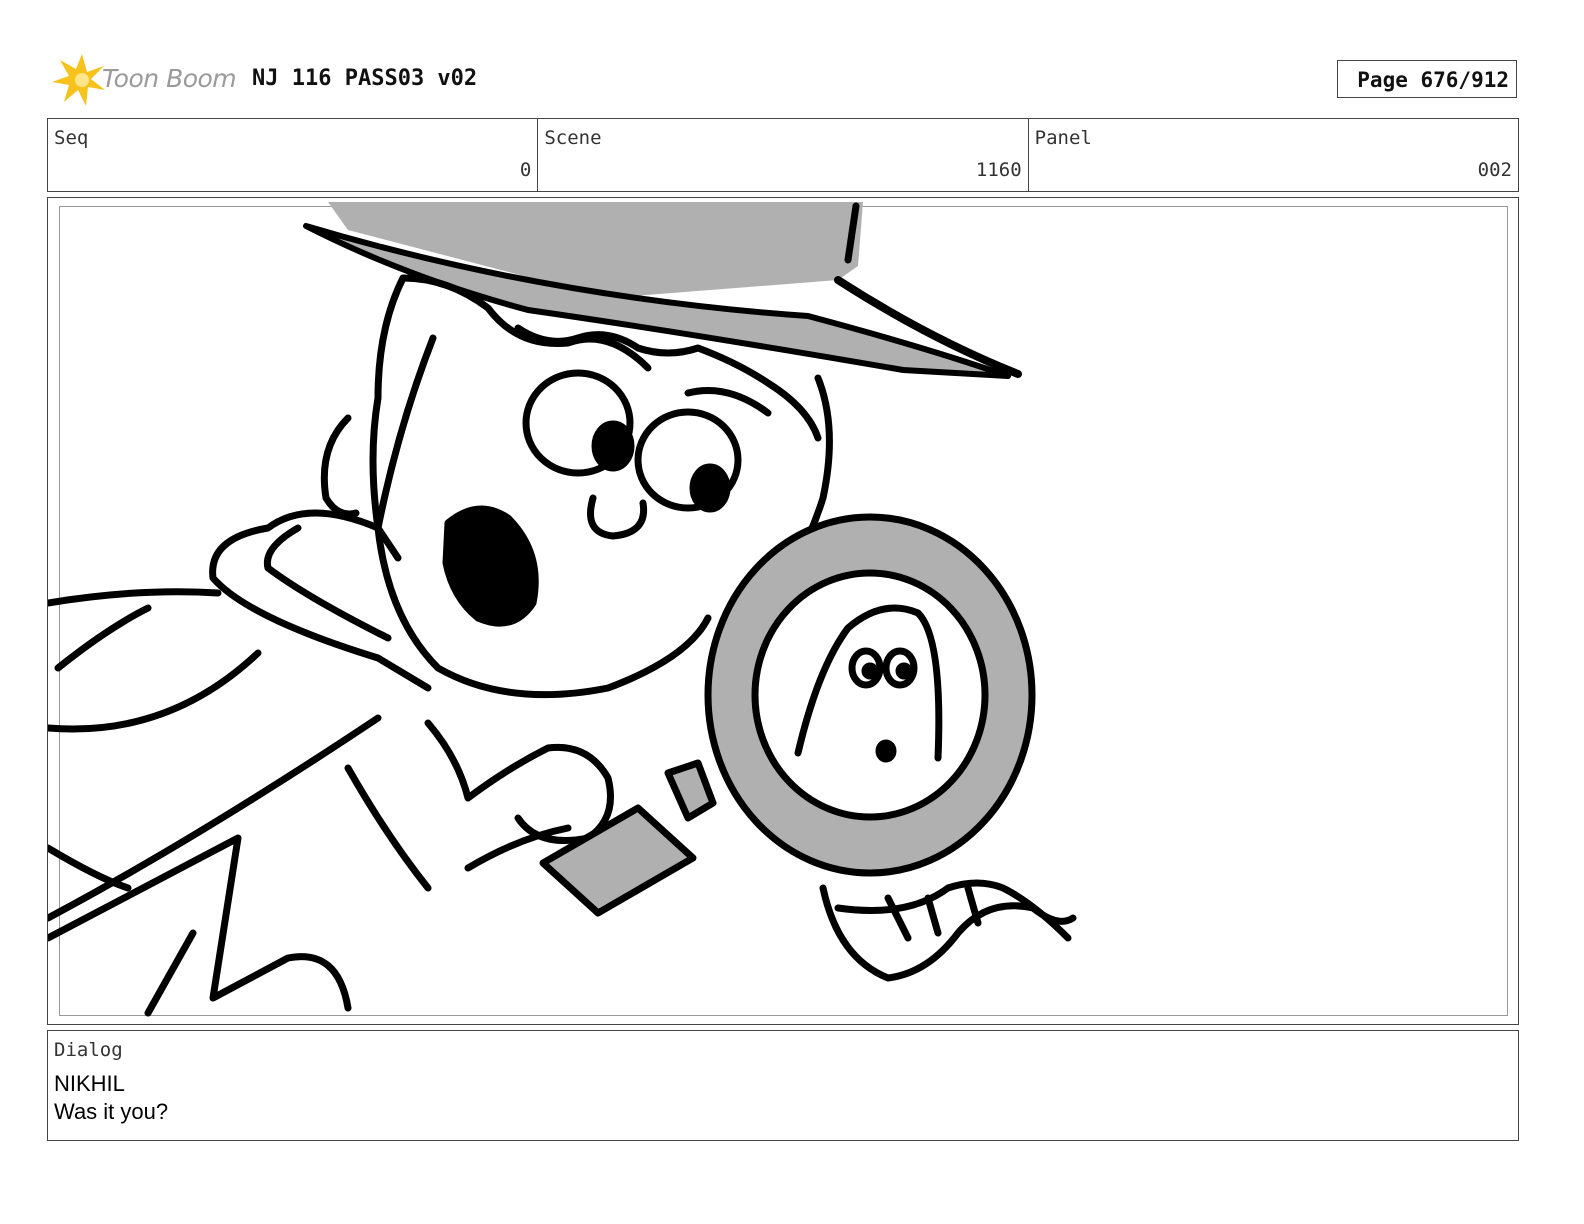 This screenshot has width=1584, height=1224. What do you see at coordinates (340, 466) in the screenshot?
I see `ear` at bounding box center [340, 466].